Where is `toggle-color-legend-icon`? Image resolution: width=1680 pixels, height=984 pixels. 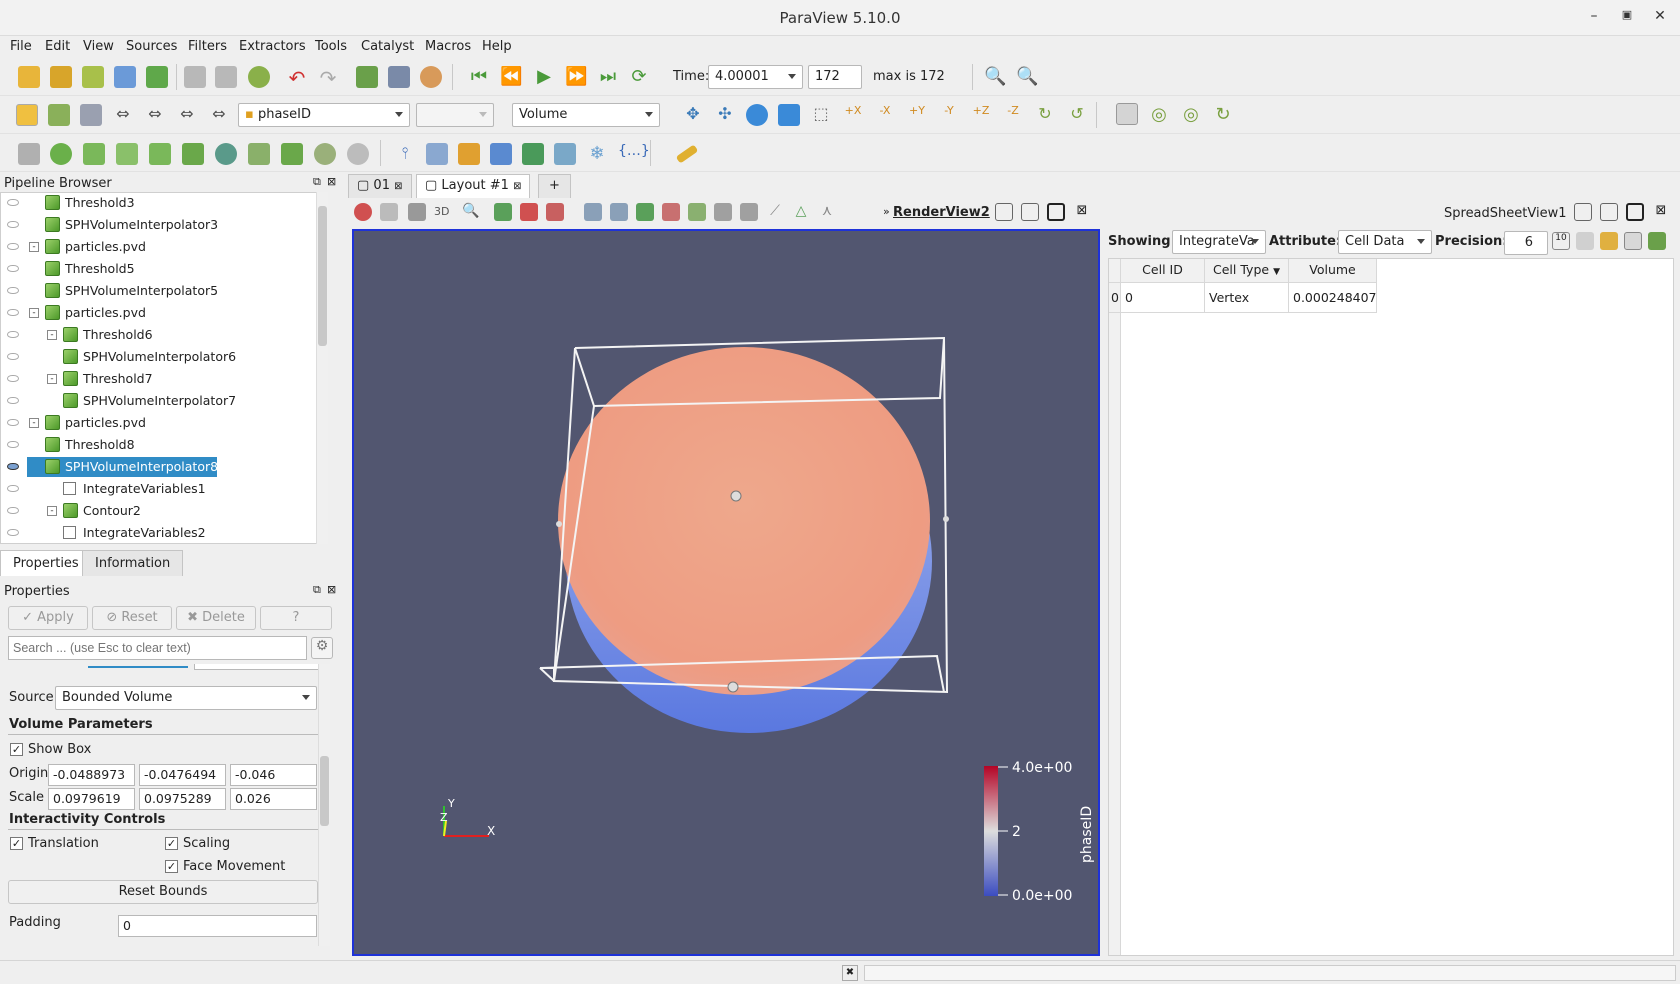 toggle-color-legend-icon is located at coordinates (27, 115).